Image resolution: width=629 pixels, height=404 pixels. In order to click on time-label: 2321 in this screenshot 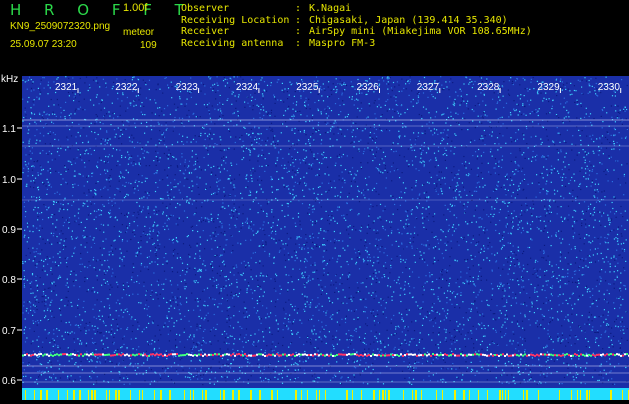, I will do `click(66, 87)`.